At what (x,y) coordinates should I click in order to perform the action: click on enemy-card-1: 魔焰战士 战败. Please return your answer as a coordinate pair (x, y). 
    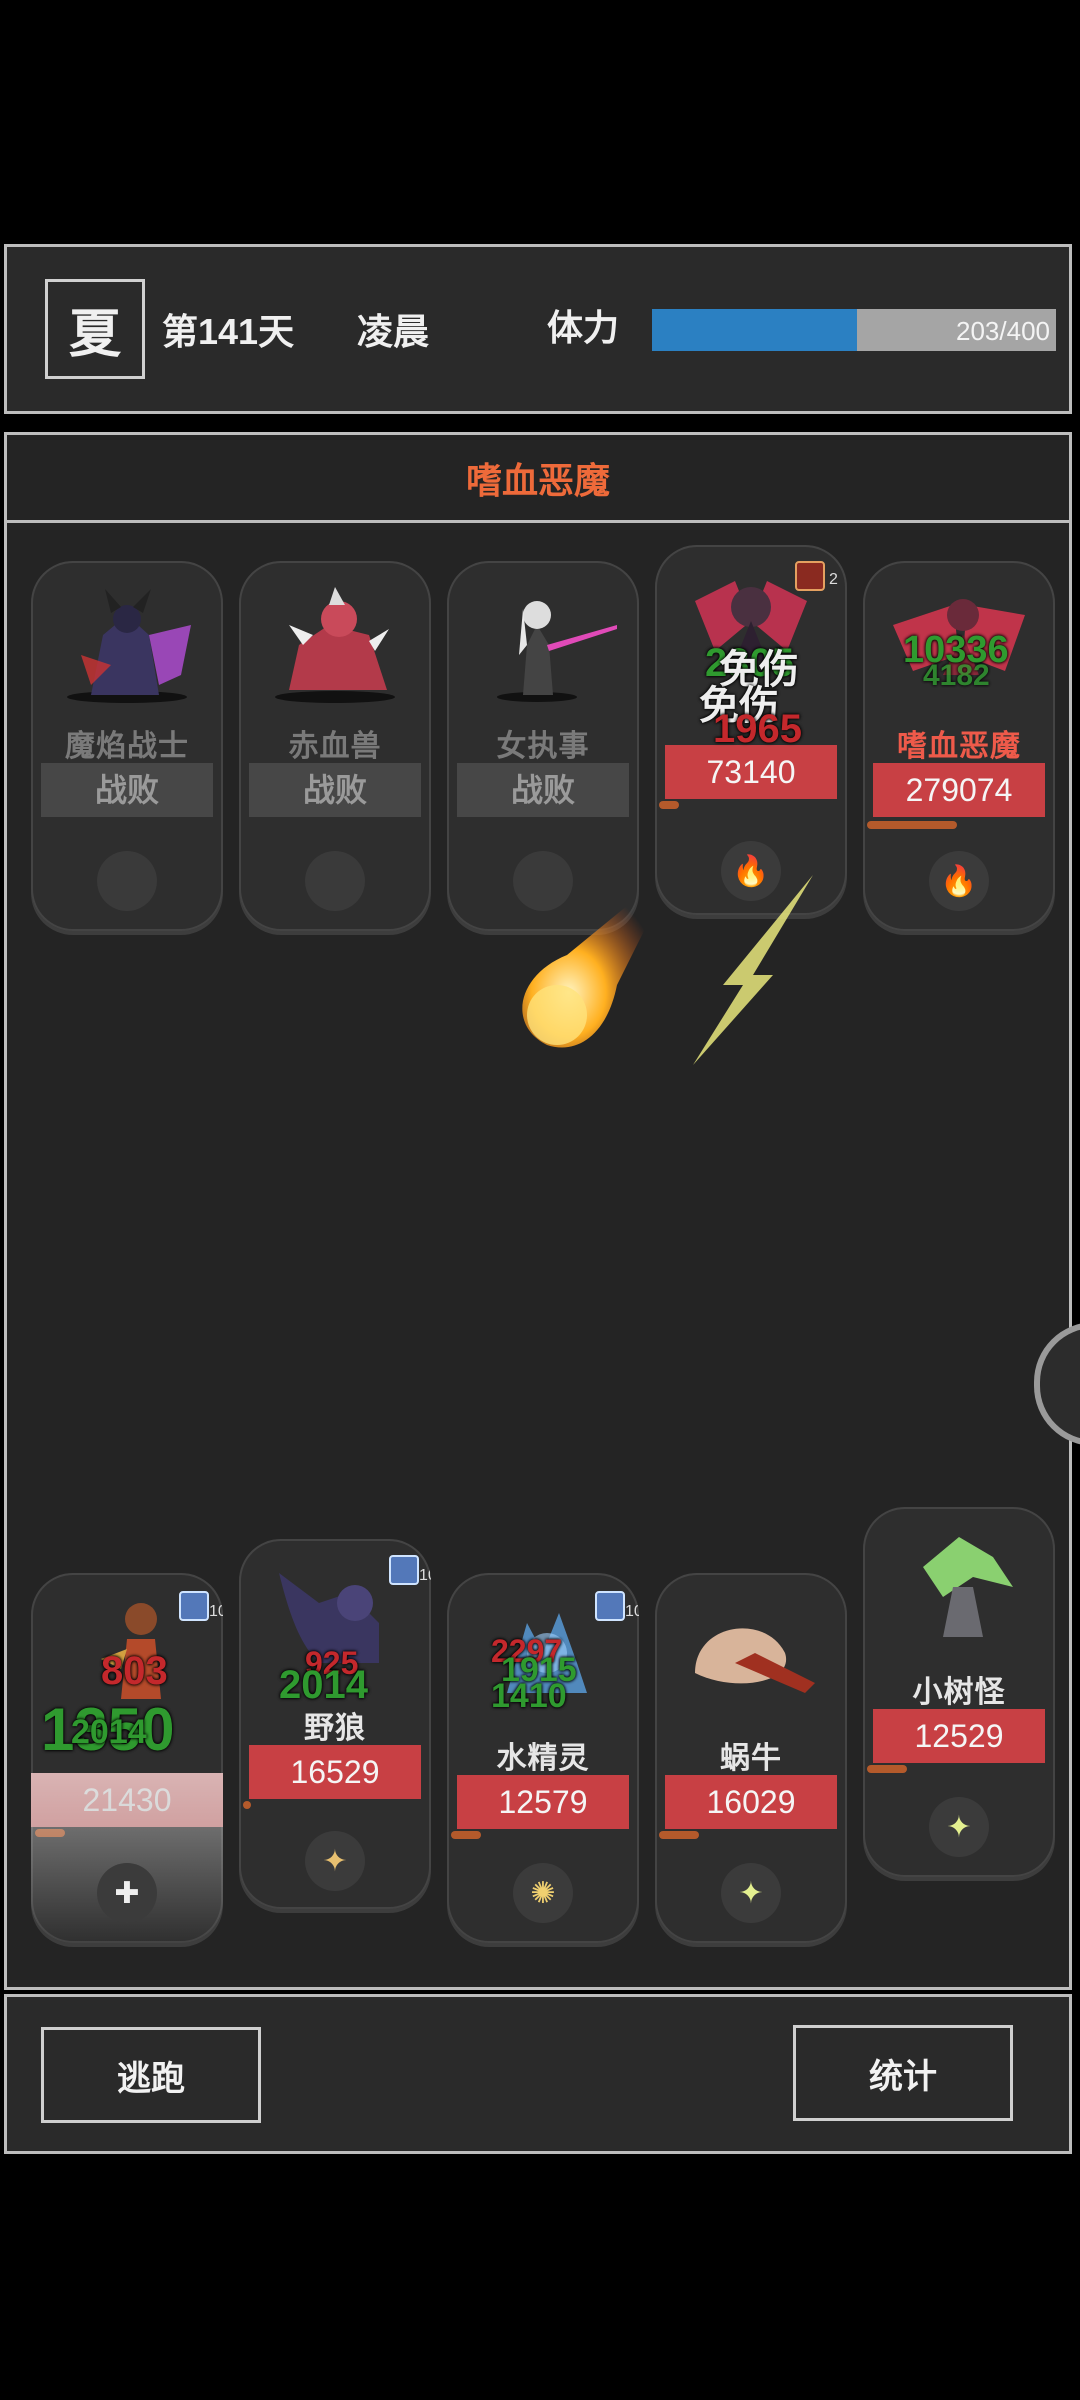
    Looking at the image, I should click on (127, 746).